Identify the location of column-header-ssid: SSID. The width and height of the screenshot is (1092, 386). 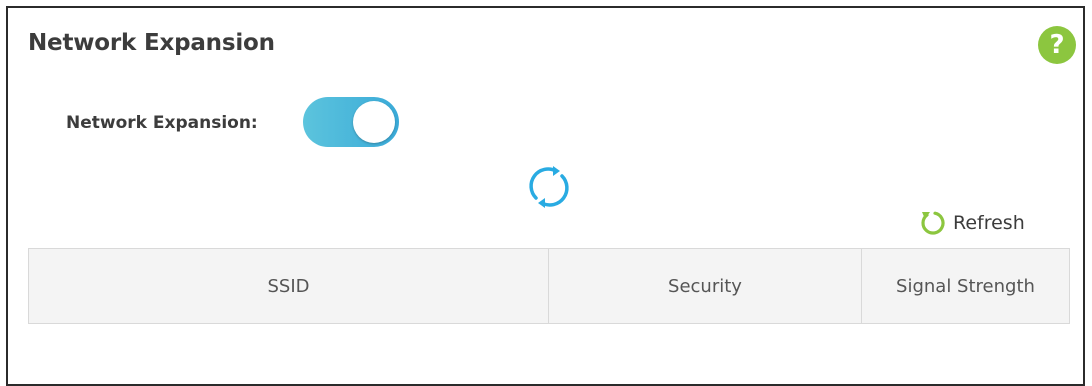
(289, 286).